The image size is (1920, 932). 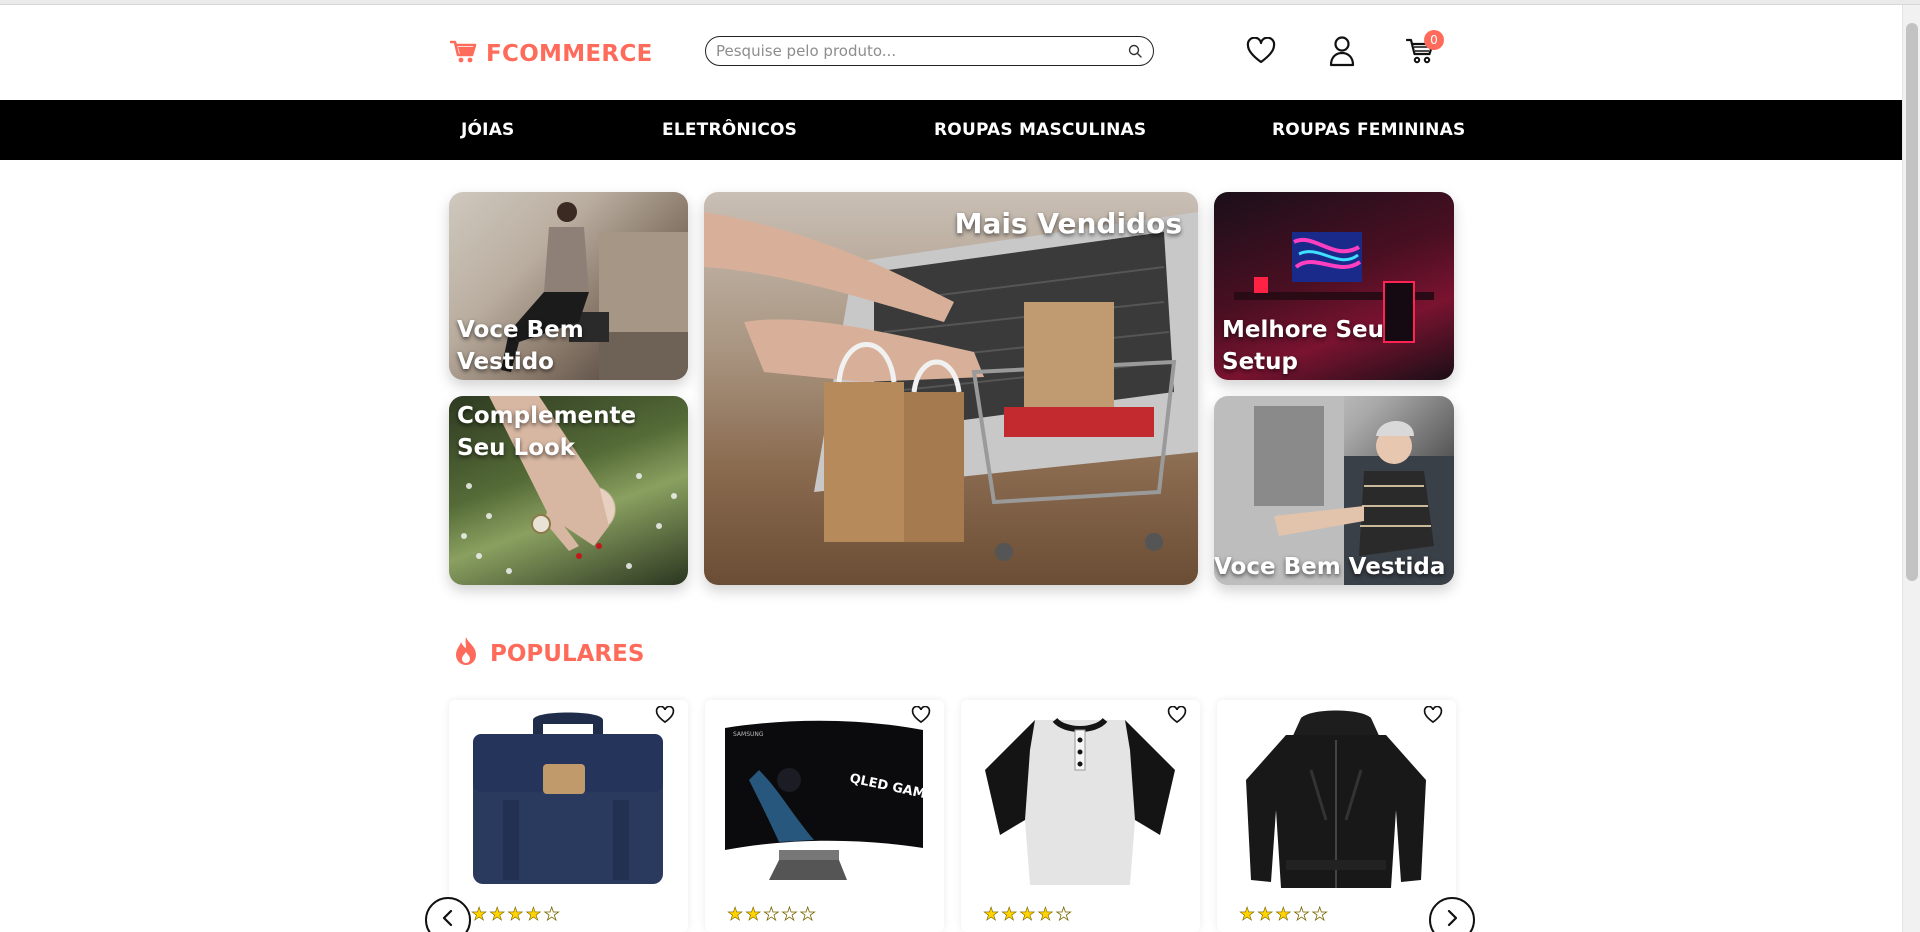 I want to click on product-image-monitor: SAMSUNG QLED GAMING MONITOR, so click(x=824, y=801).